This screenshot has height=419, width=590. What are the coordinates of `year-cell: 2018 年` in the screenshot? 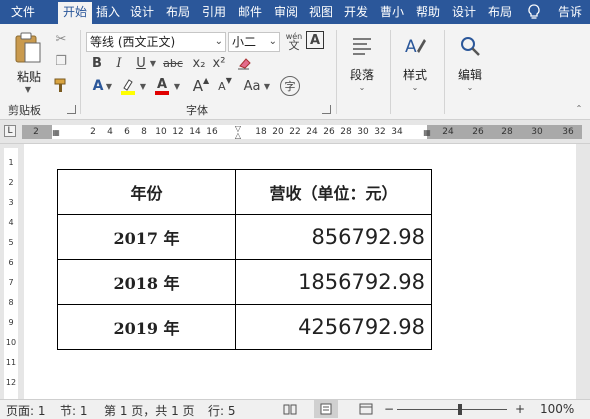 It's located at (146, 282).